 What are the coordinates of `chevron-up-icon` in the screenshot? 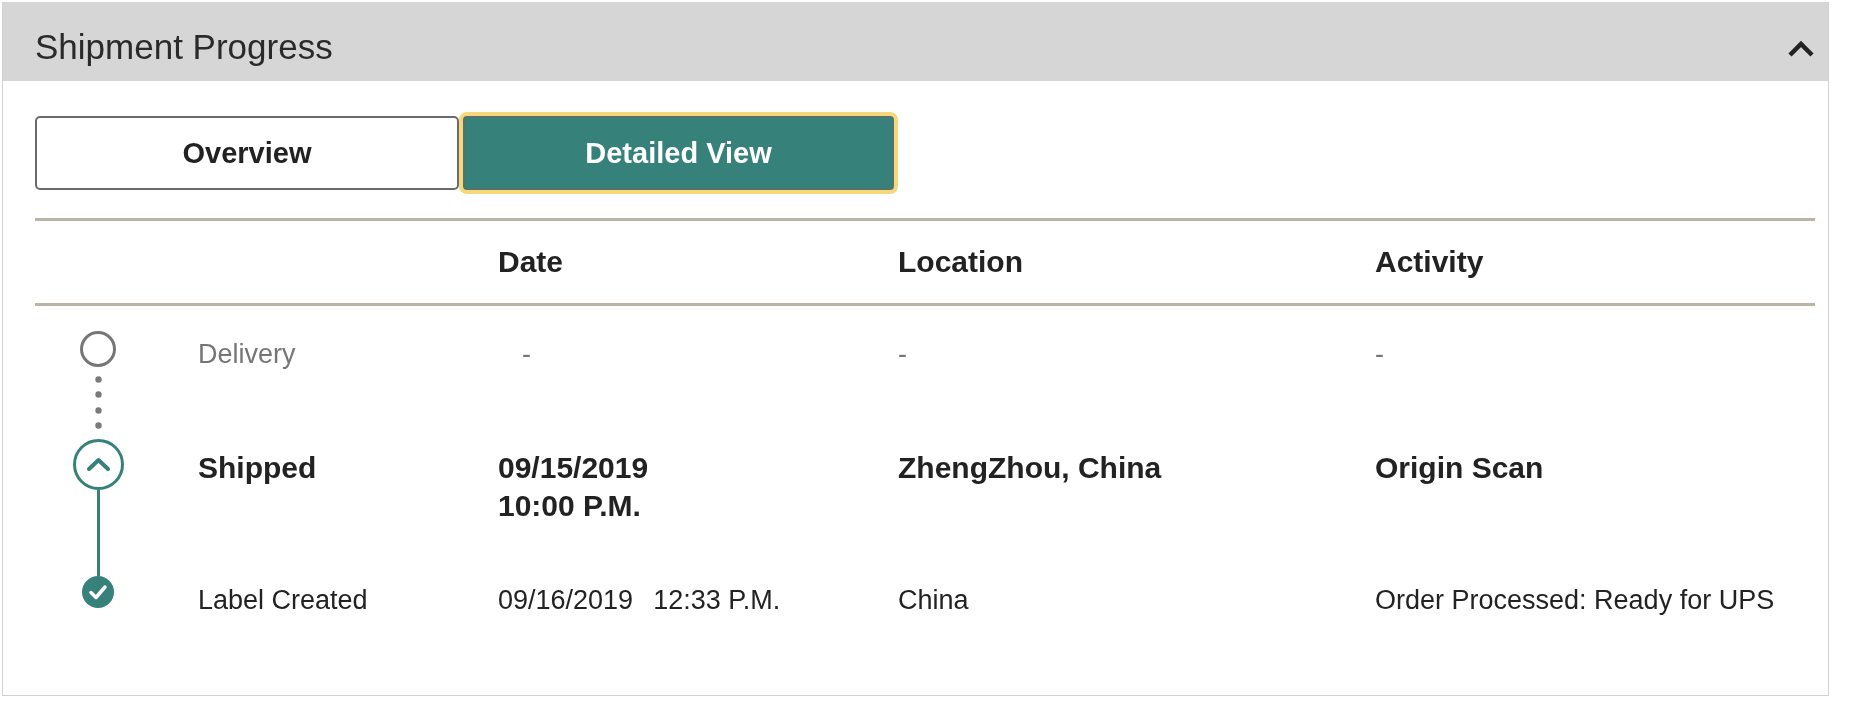 It's located at (1801, 49).